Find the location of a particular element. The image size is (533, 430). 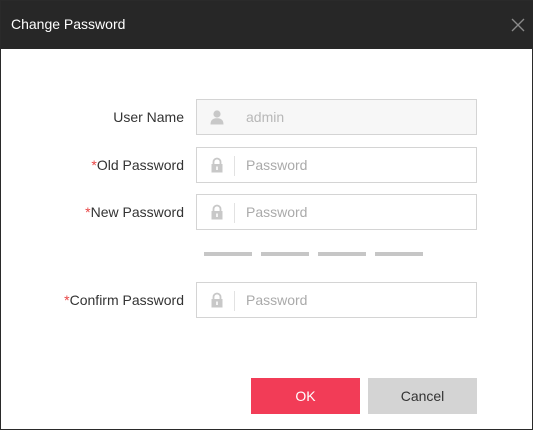

dialog-titlebar: Change Password is located at coordinates (267, 25).